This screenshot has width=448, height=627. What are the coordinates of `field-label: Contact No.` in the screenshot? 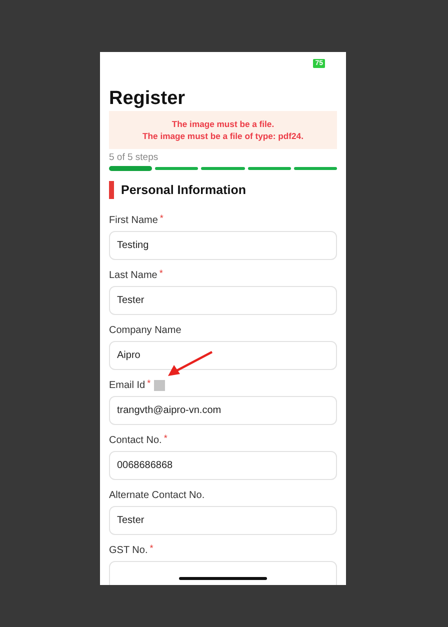 It's located at (135, 440).